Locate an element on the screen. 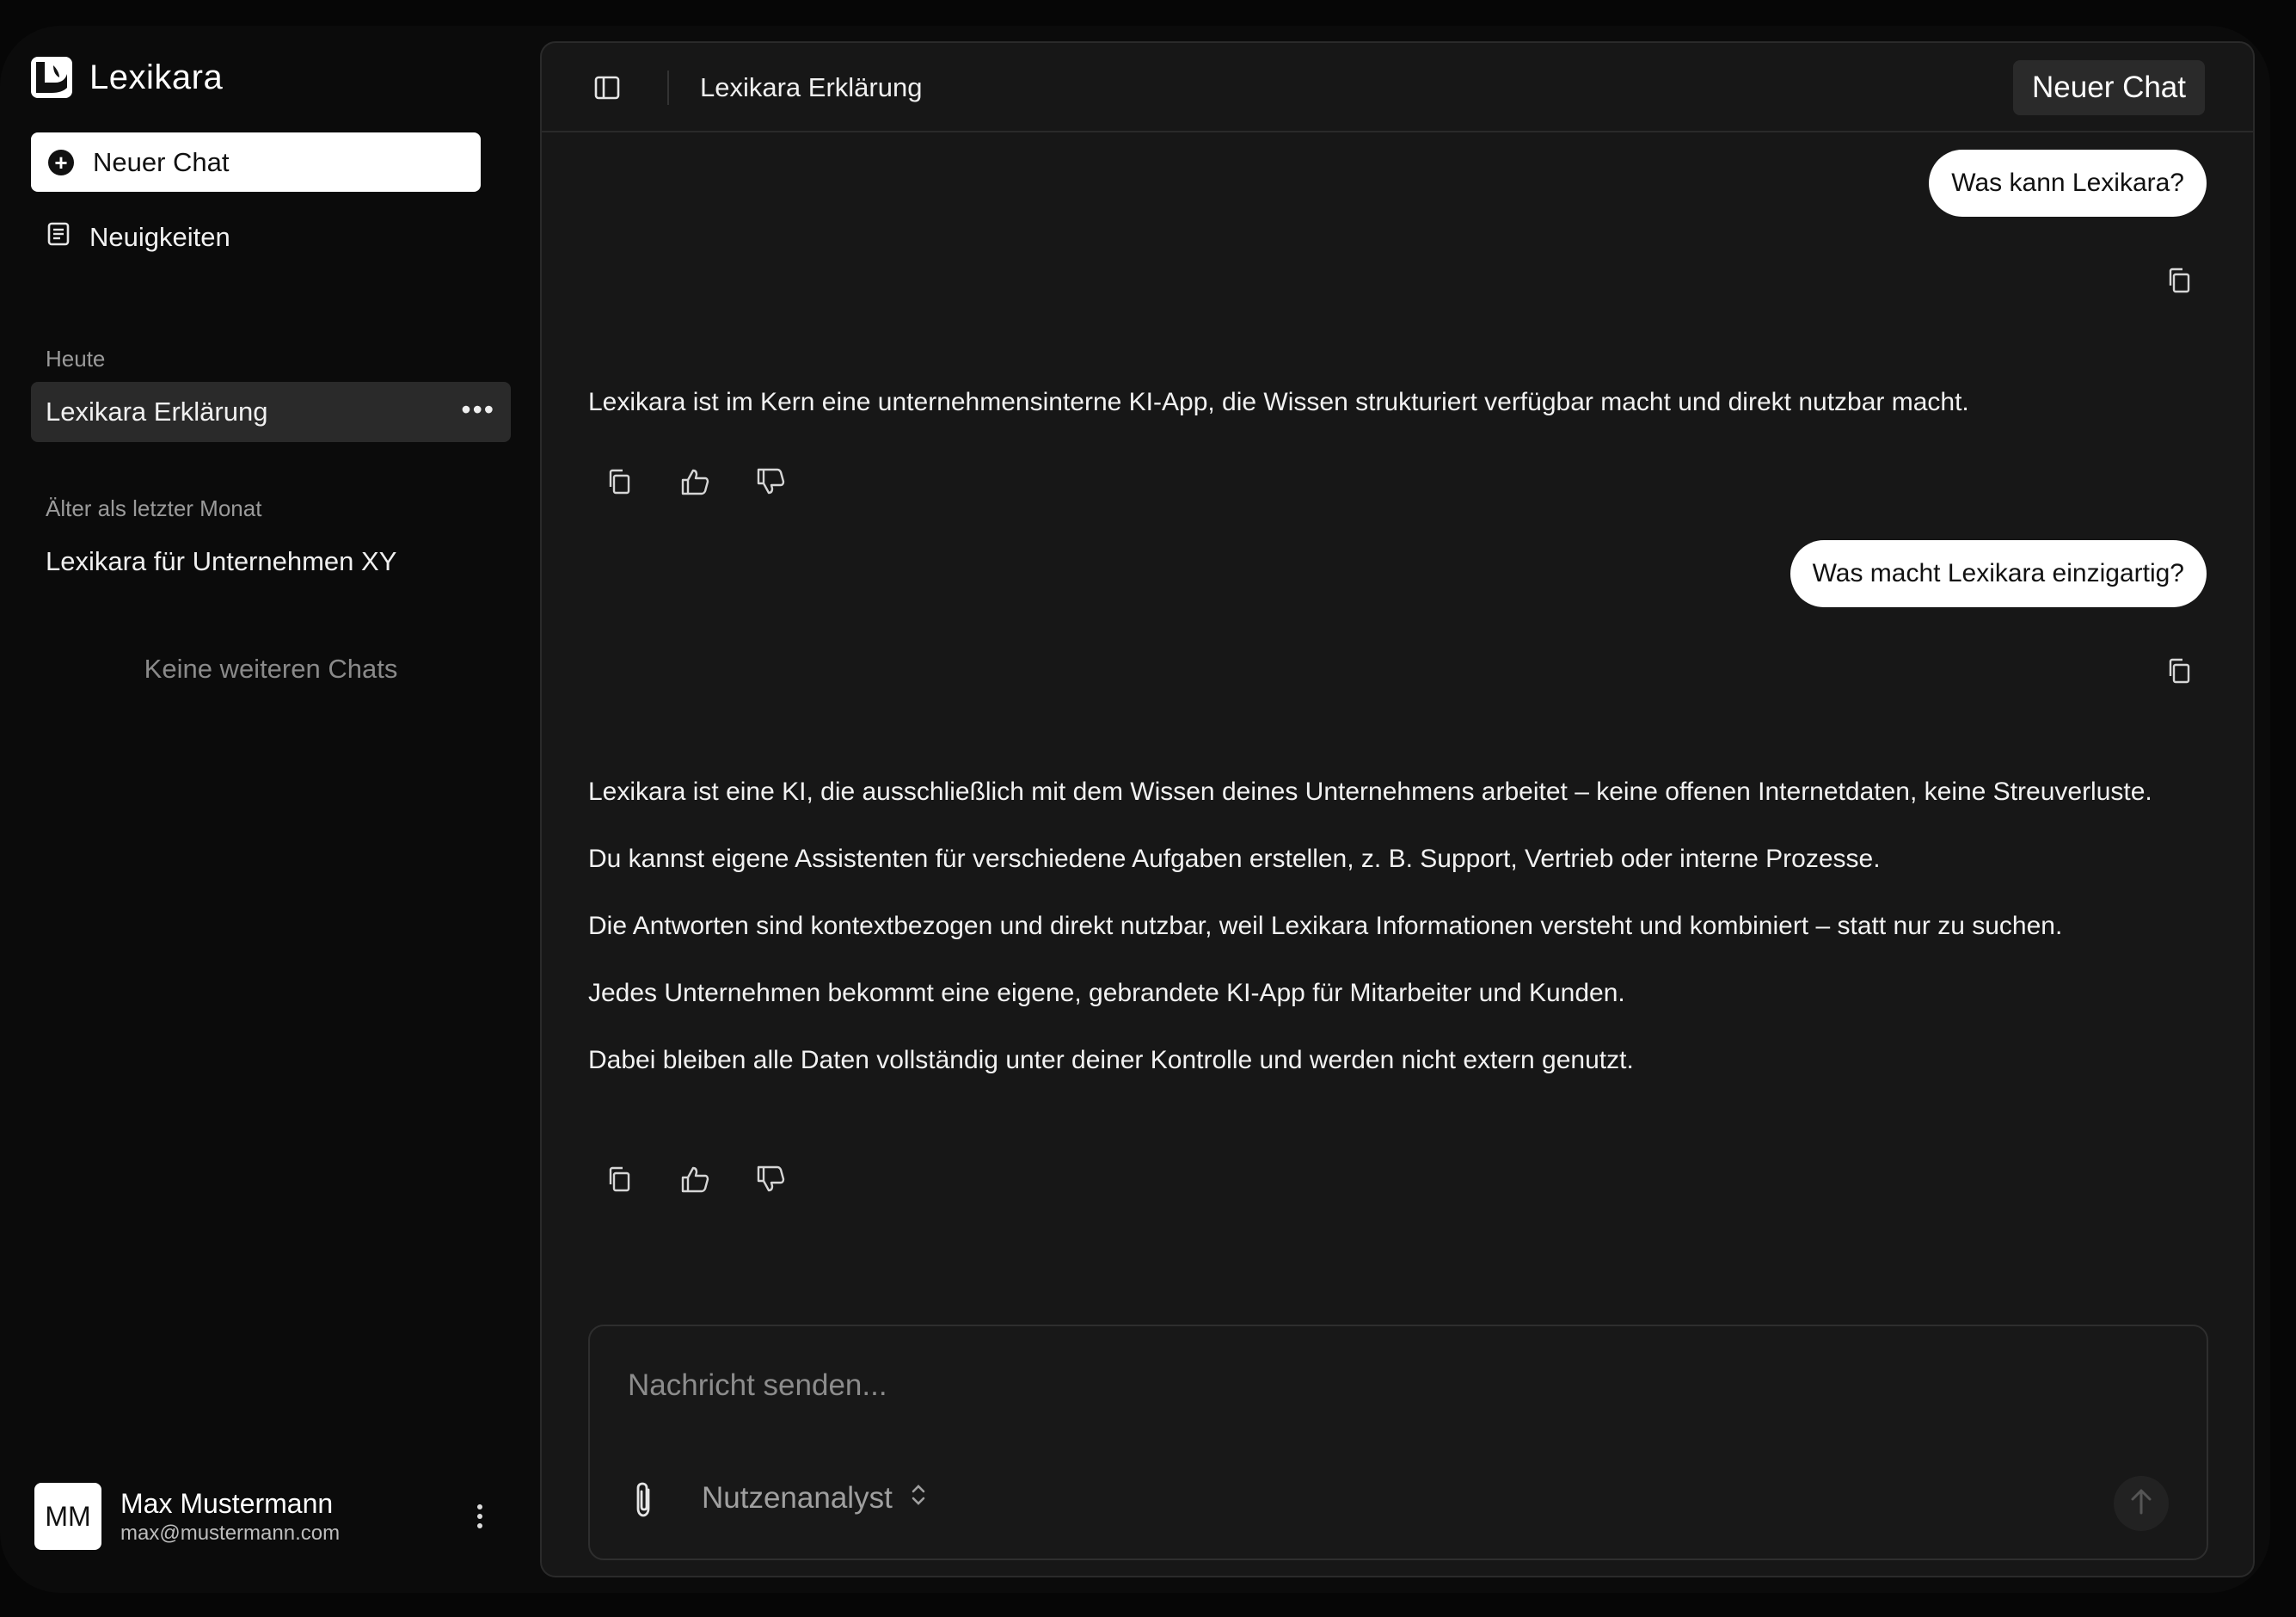 The width and height of the screenshot is (2296, 1617). user-menu-icon is located at coordinates (479, 1517).